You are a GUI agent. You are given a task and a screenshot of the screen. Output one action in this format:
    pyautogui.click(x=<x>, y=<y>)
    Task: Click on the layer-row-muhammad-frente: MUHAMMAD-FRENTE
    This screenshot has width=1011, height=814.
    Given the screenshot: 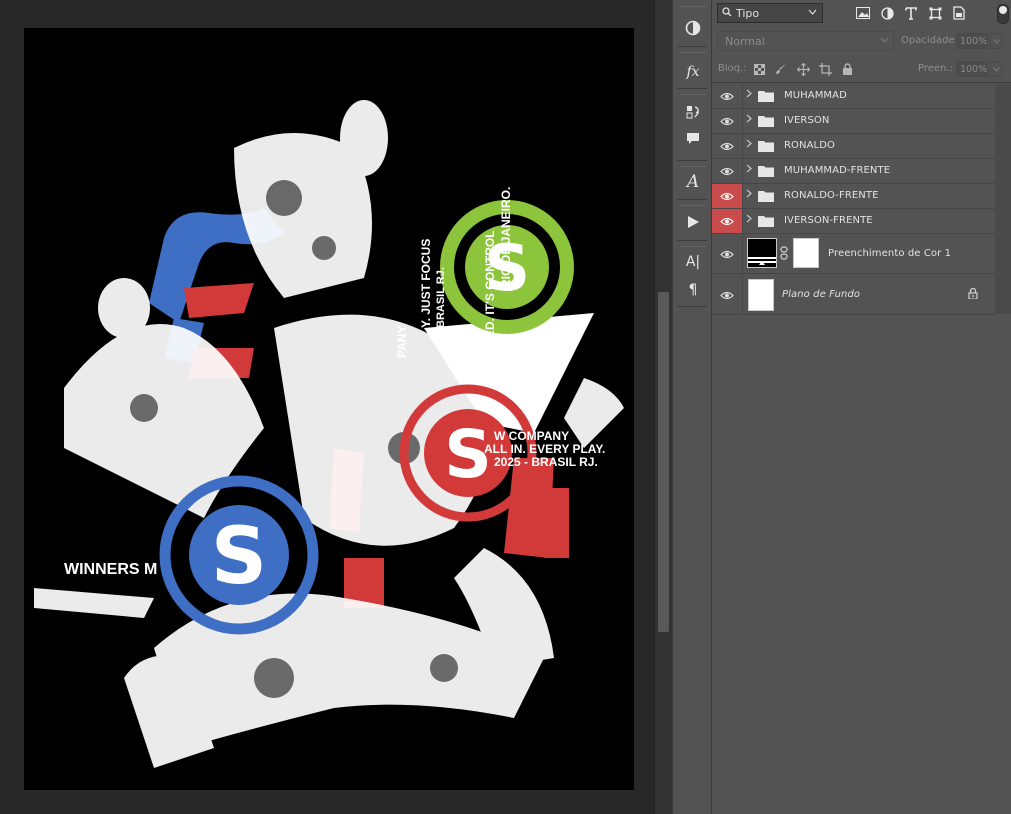 What is the action you would take?
    pyautogui.click(x=853, y=171)
    